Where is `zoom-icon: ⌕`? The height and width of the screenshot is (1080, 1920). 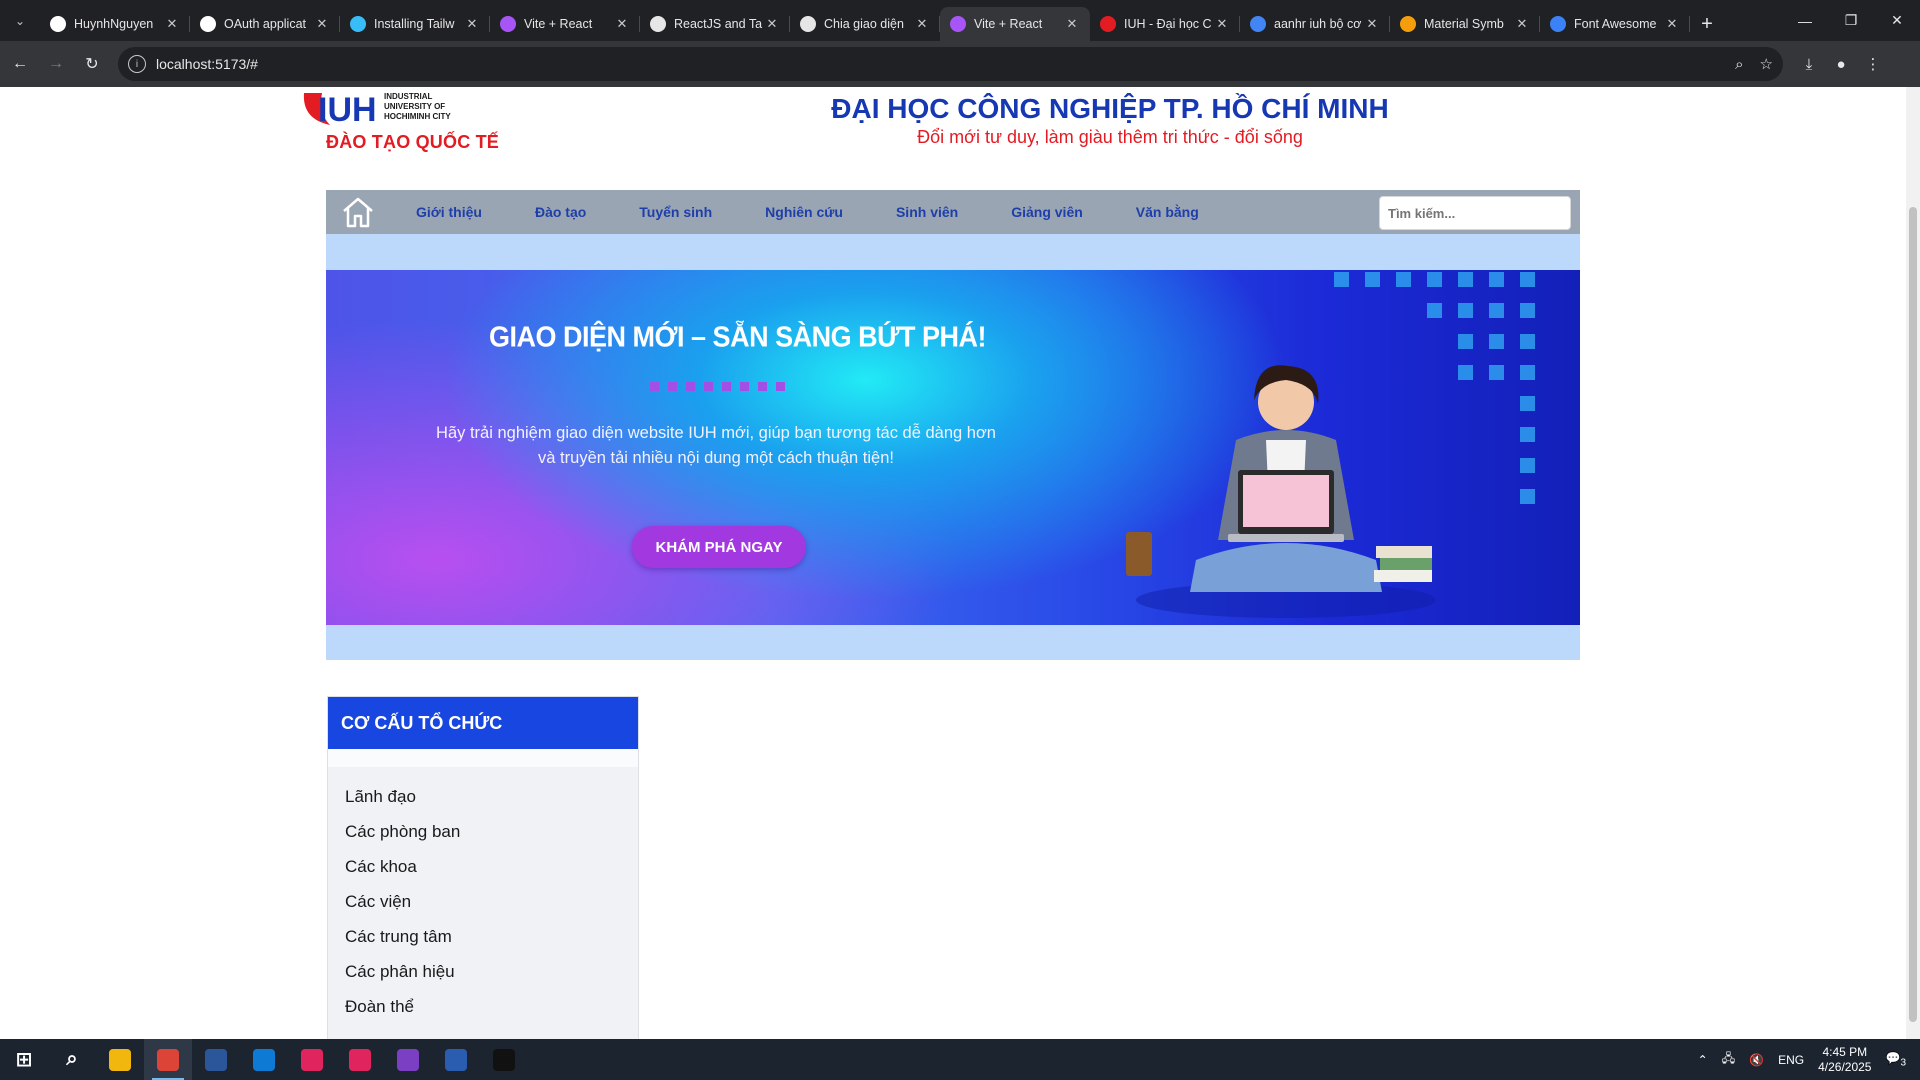 zoom-icon: ⌕ is located at coordinates (1739, 64).